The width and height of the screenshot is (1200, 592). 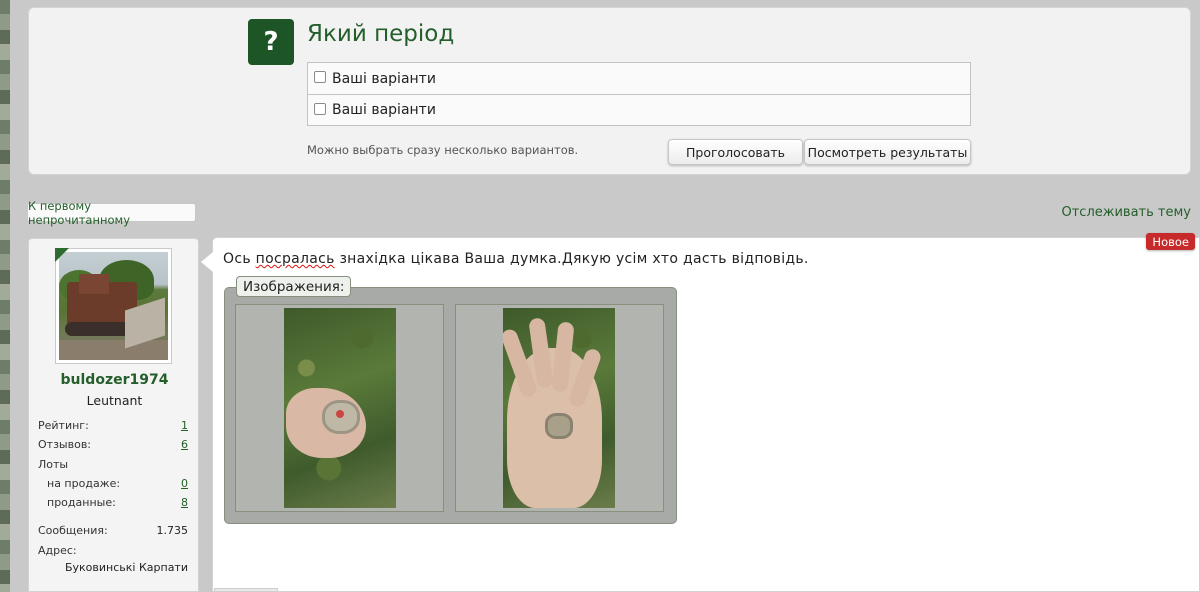 What do you see at coordinates (81, 502) in the screenshot?
I see `sold-label: проданные:` at bounding box center [81, 502].